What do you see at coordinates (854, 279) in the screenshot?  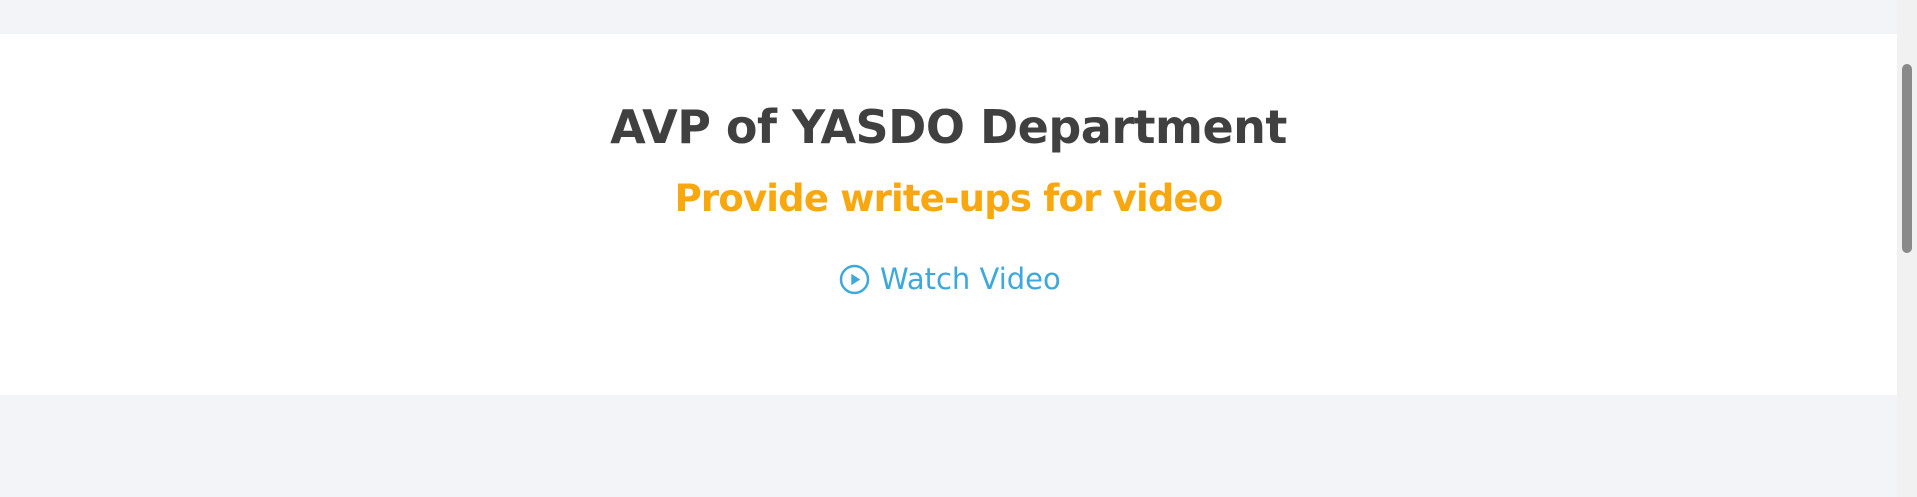 I see `play-circle-icon` at bounding box center [854, 279].